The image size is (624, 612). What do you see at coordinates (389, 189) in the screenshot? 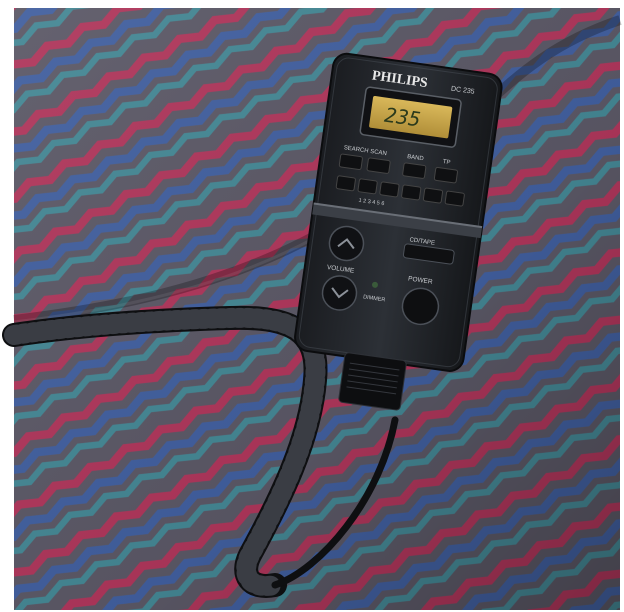
I see `preset-3-button` at bounding box center [389, 189].